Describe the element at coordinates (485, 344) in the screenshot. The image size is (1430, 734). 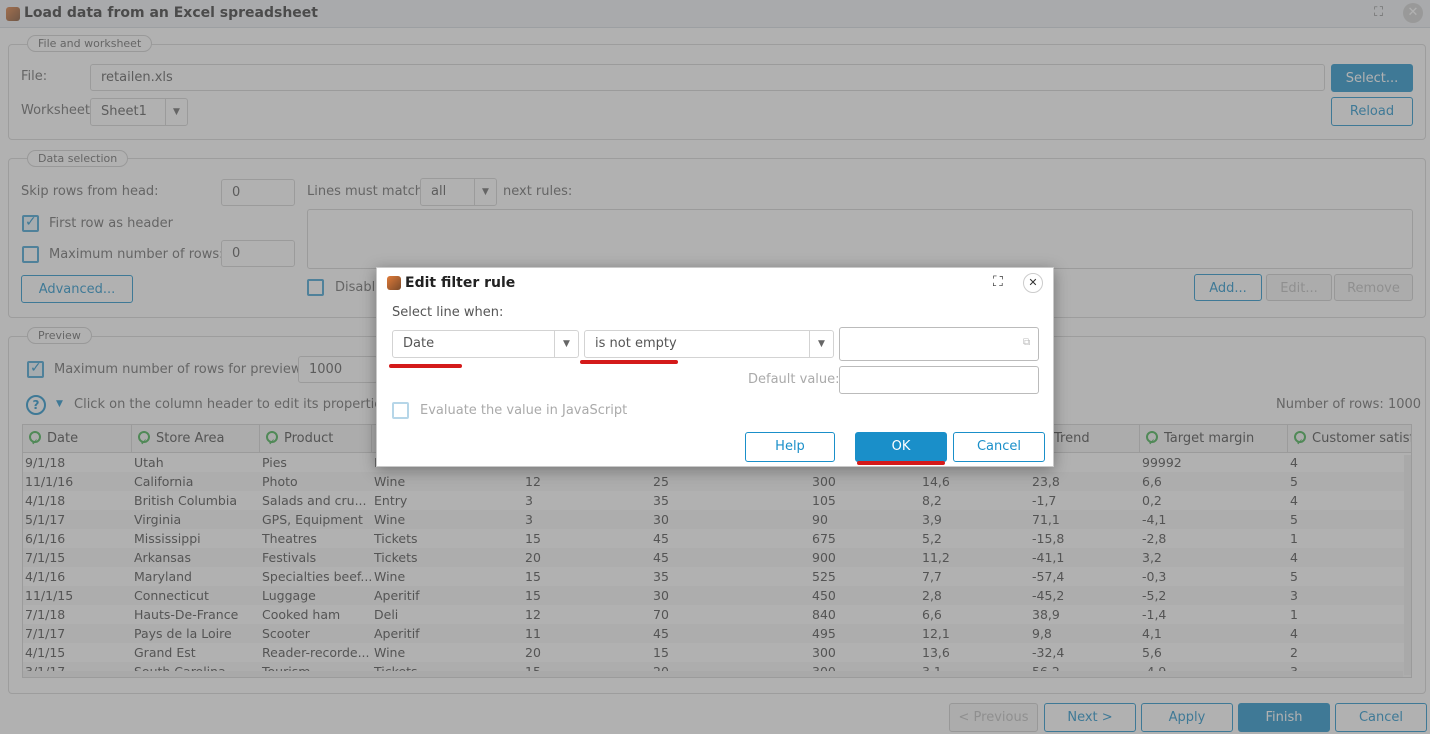
I see `column-select: Date ▼` at that location.